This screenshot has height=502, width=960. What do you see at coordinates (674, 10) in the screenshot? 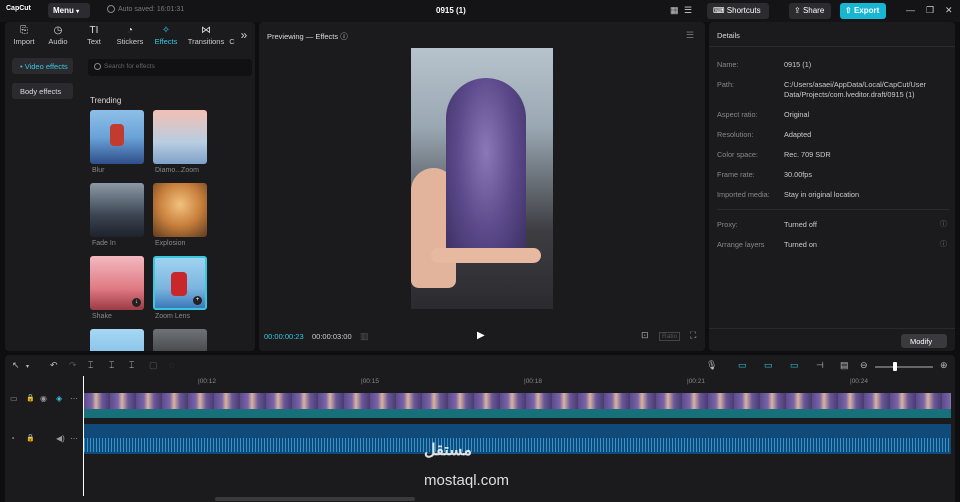
I see `layout-icon: ▦` at bounding box center [674, 10].